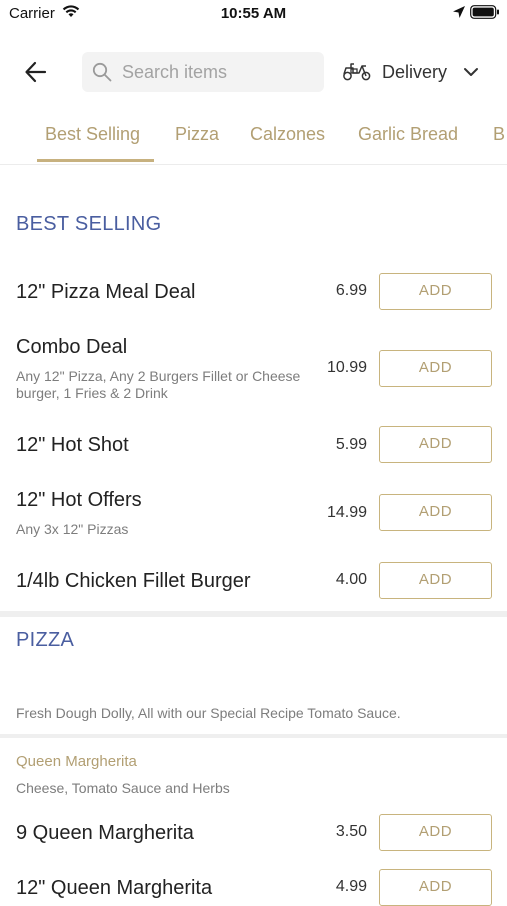  I want to click on tab-best-selling: Best Selling, so click(92, 134).